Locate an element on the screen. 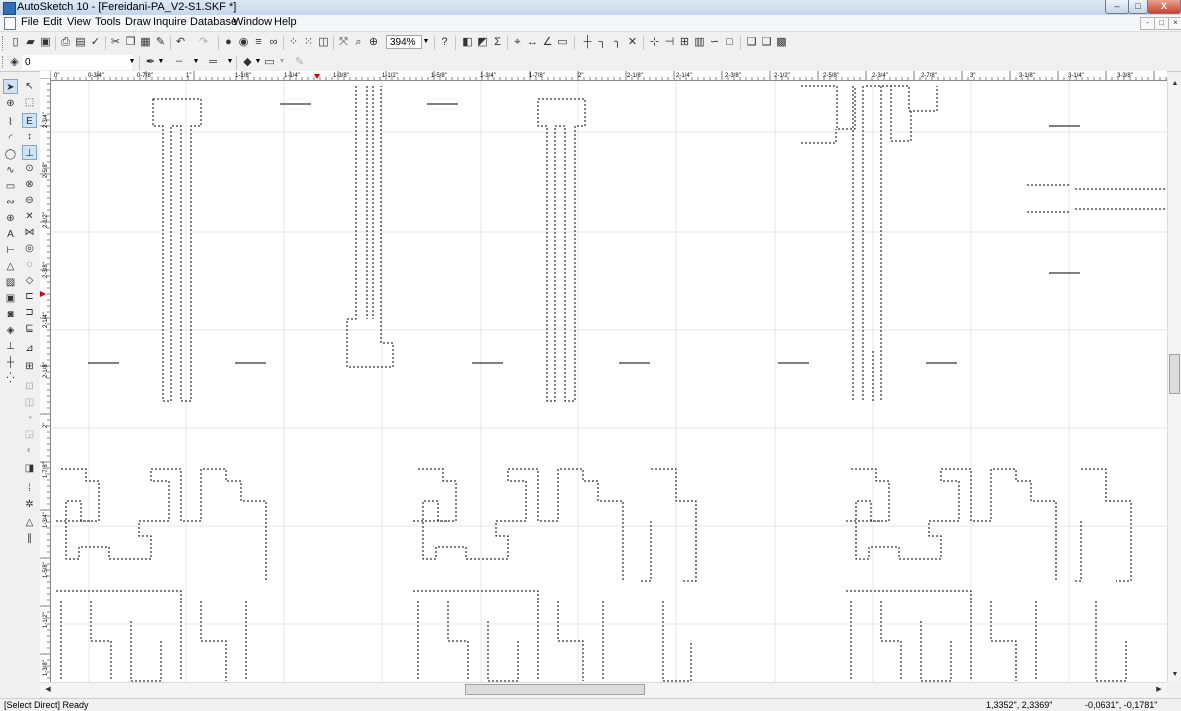 The image size is (1181, 711). print-preview-icon: ▤ is located at coordinates (80, 42).